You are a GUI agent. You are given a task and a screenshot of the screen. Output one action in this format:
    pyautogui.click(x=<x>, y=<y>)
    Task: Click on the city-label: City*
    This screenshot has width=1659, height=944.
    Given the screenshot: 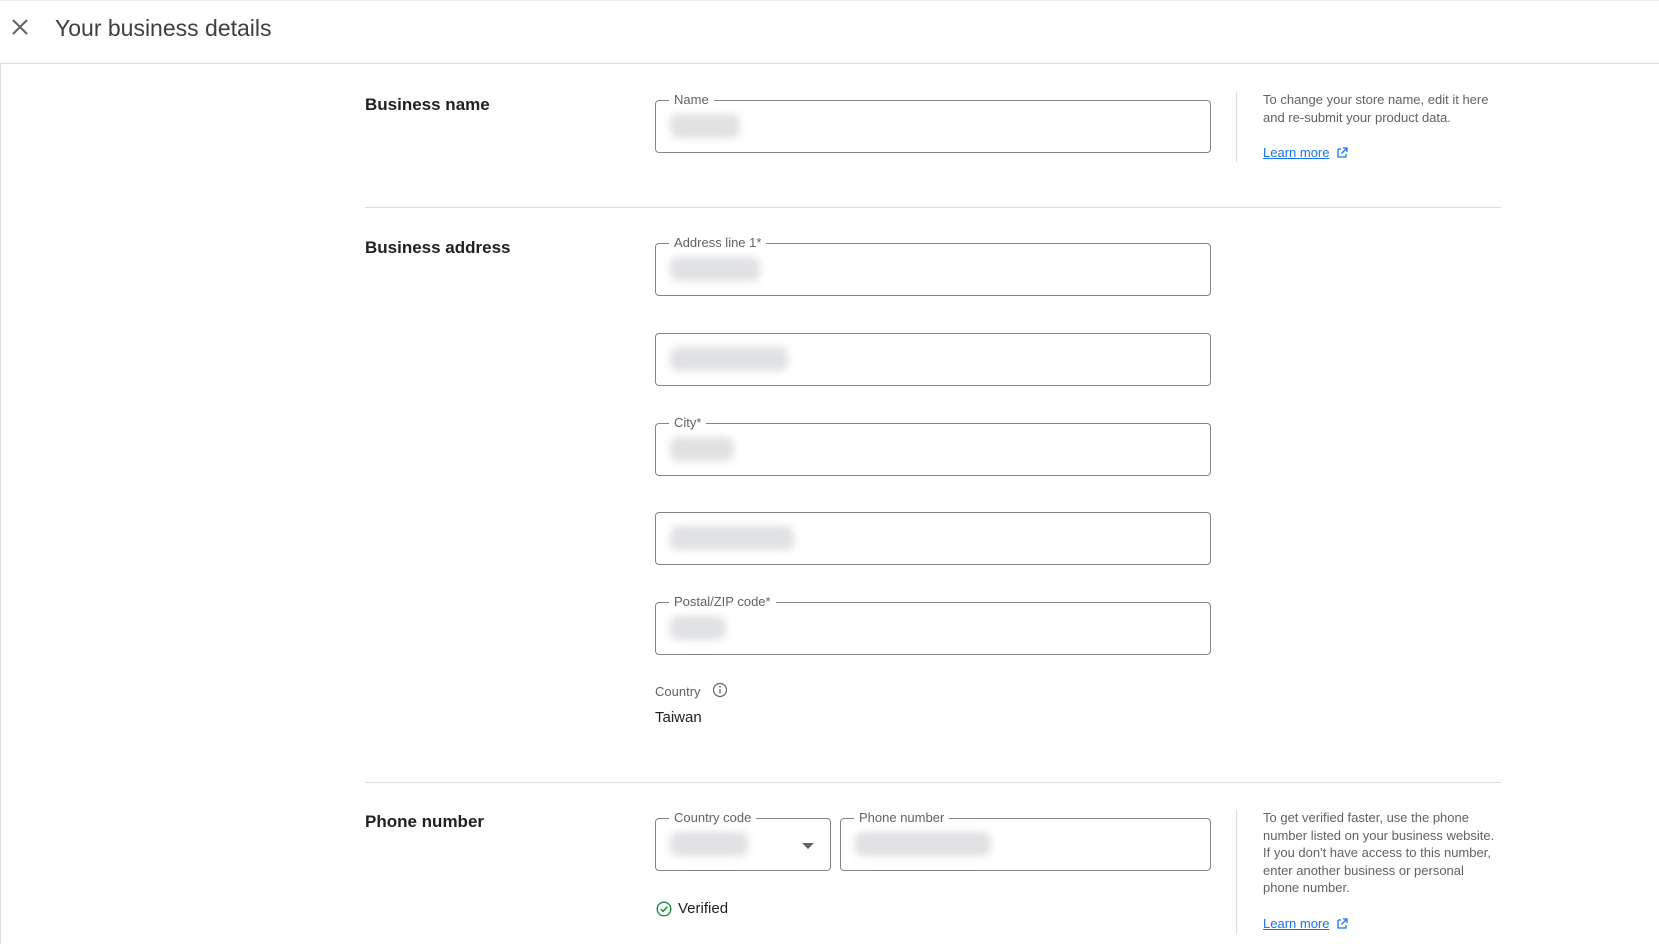 What is the action you would take?
    pyautogui.click(x=688, y=423)
    